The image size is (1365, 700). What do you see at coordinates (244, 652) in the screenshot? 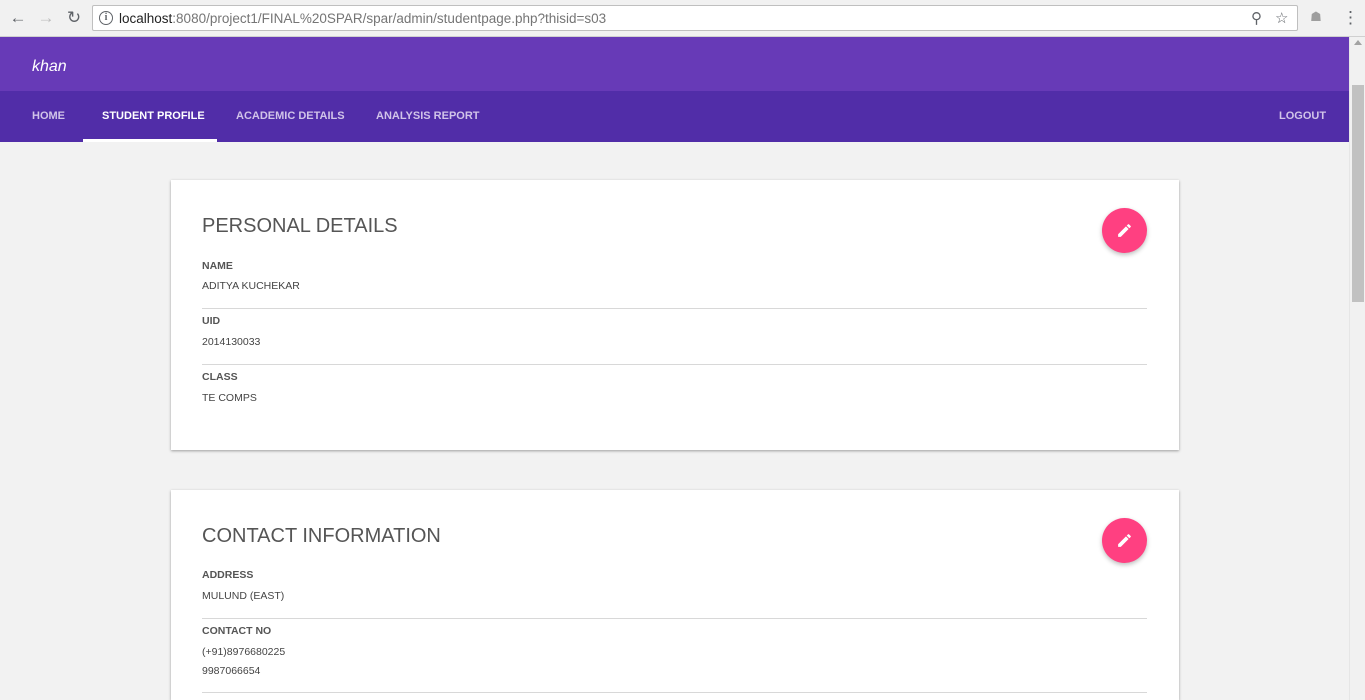
I see `field-value: (+91)8976680225` at bounding box center [244, 652].